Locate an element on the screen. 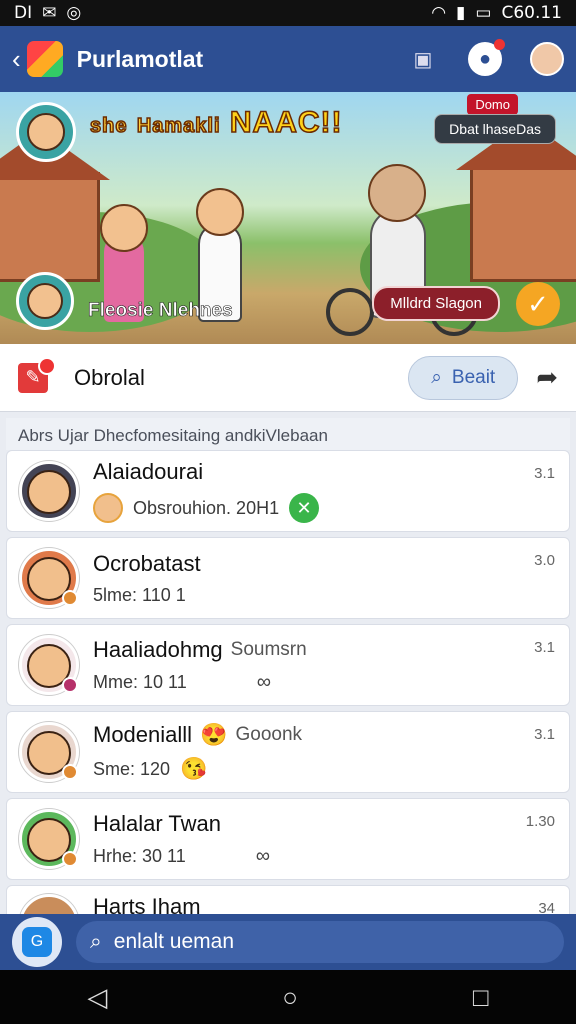 This screenshot has height=1024, width=576. banner-avatar-bottom is located at coordinates (45, 301).